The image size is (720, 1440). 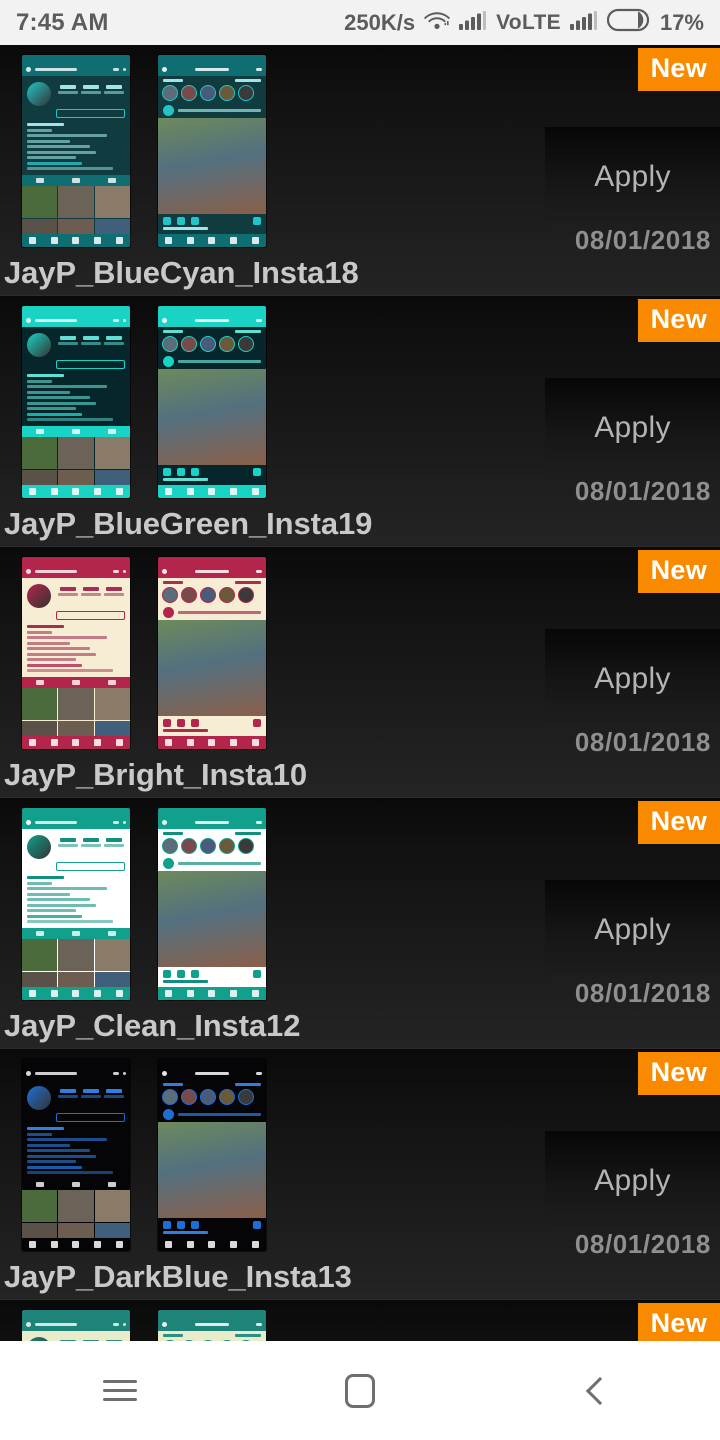 I want to click on wifi-icon, so click(x=437, y=22).